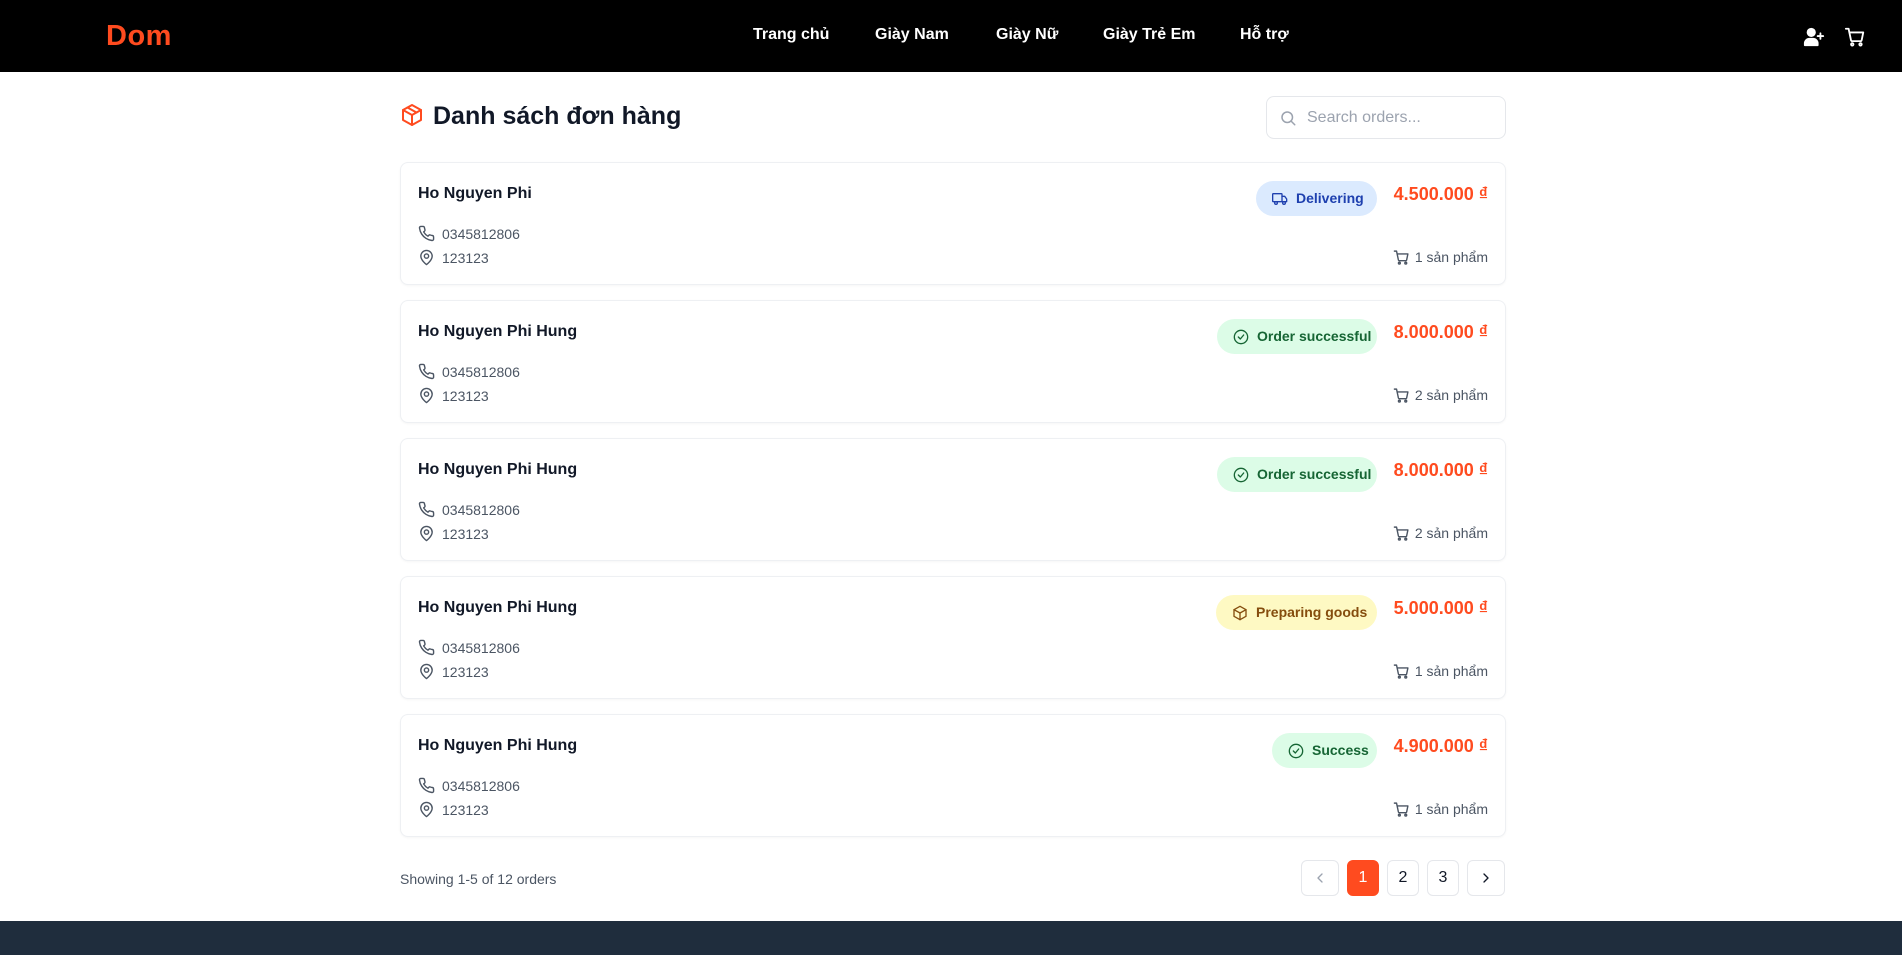 Image resolution: width=1902 pixels, height=955 pixels. I want to click on search-icon, so click(1288, 118).